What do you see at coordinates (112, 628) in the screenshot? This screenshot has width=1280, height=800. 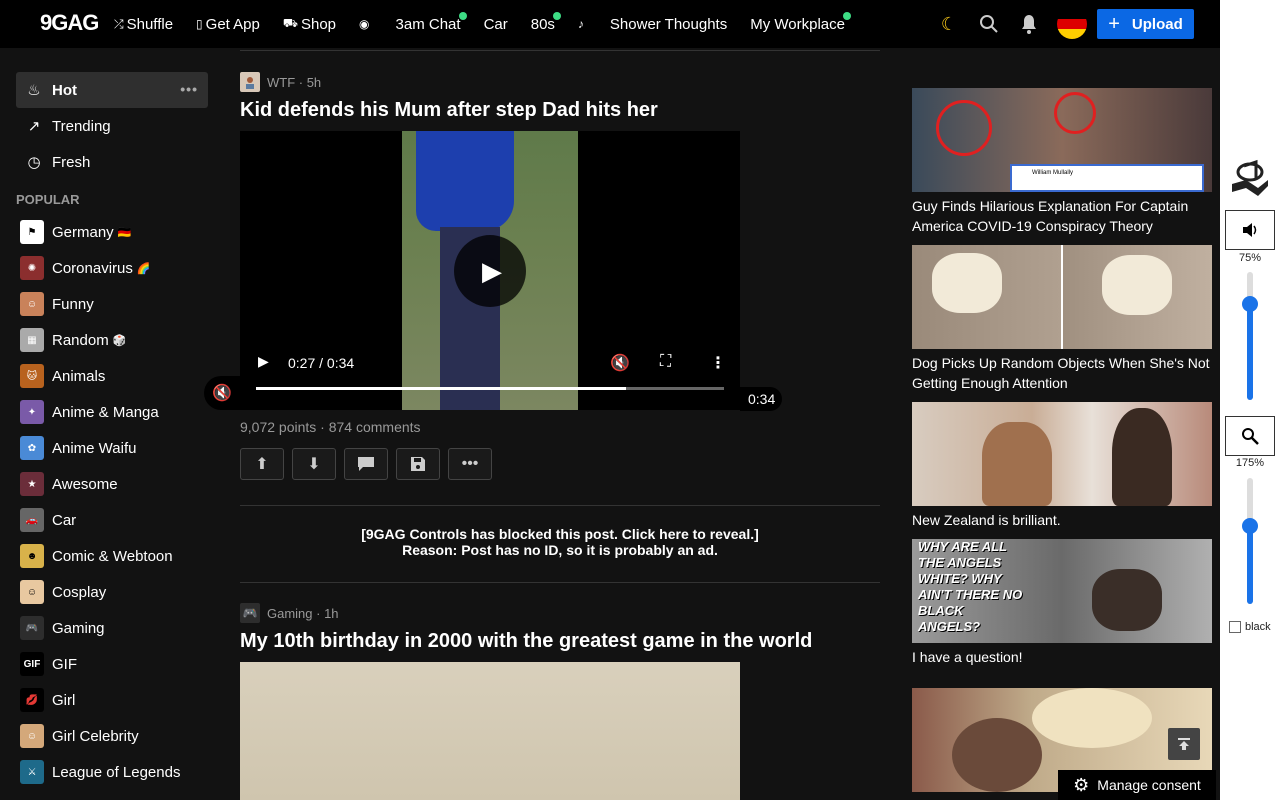 I see `sidebar-section-item: 🎮 Gaming` at bounding box center [112, 628].